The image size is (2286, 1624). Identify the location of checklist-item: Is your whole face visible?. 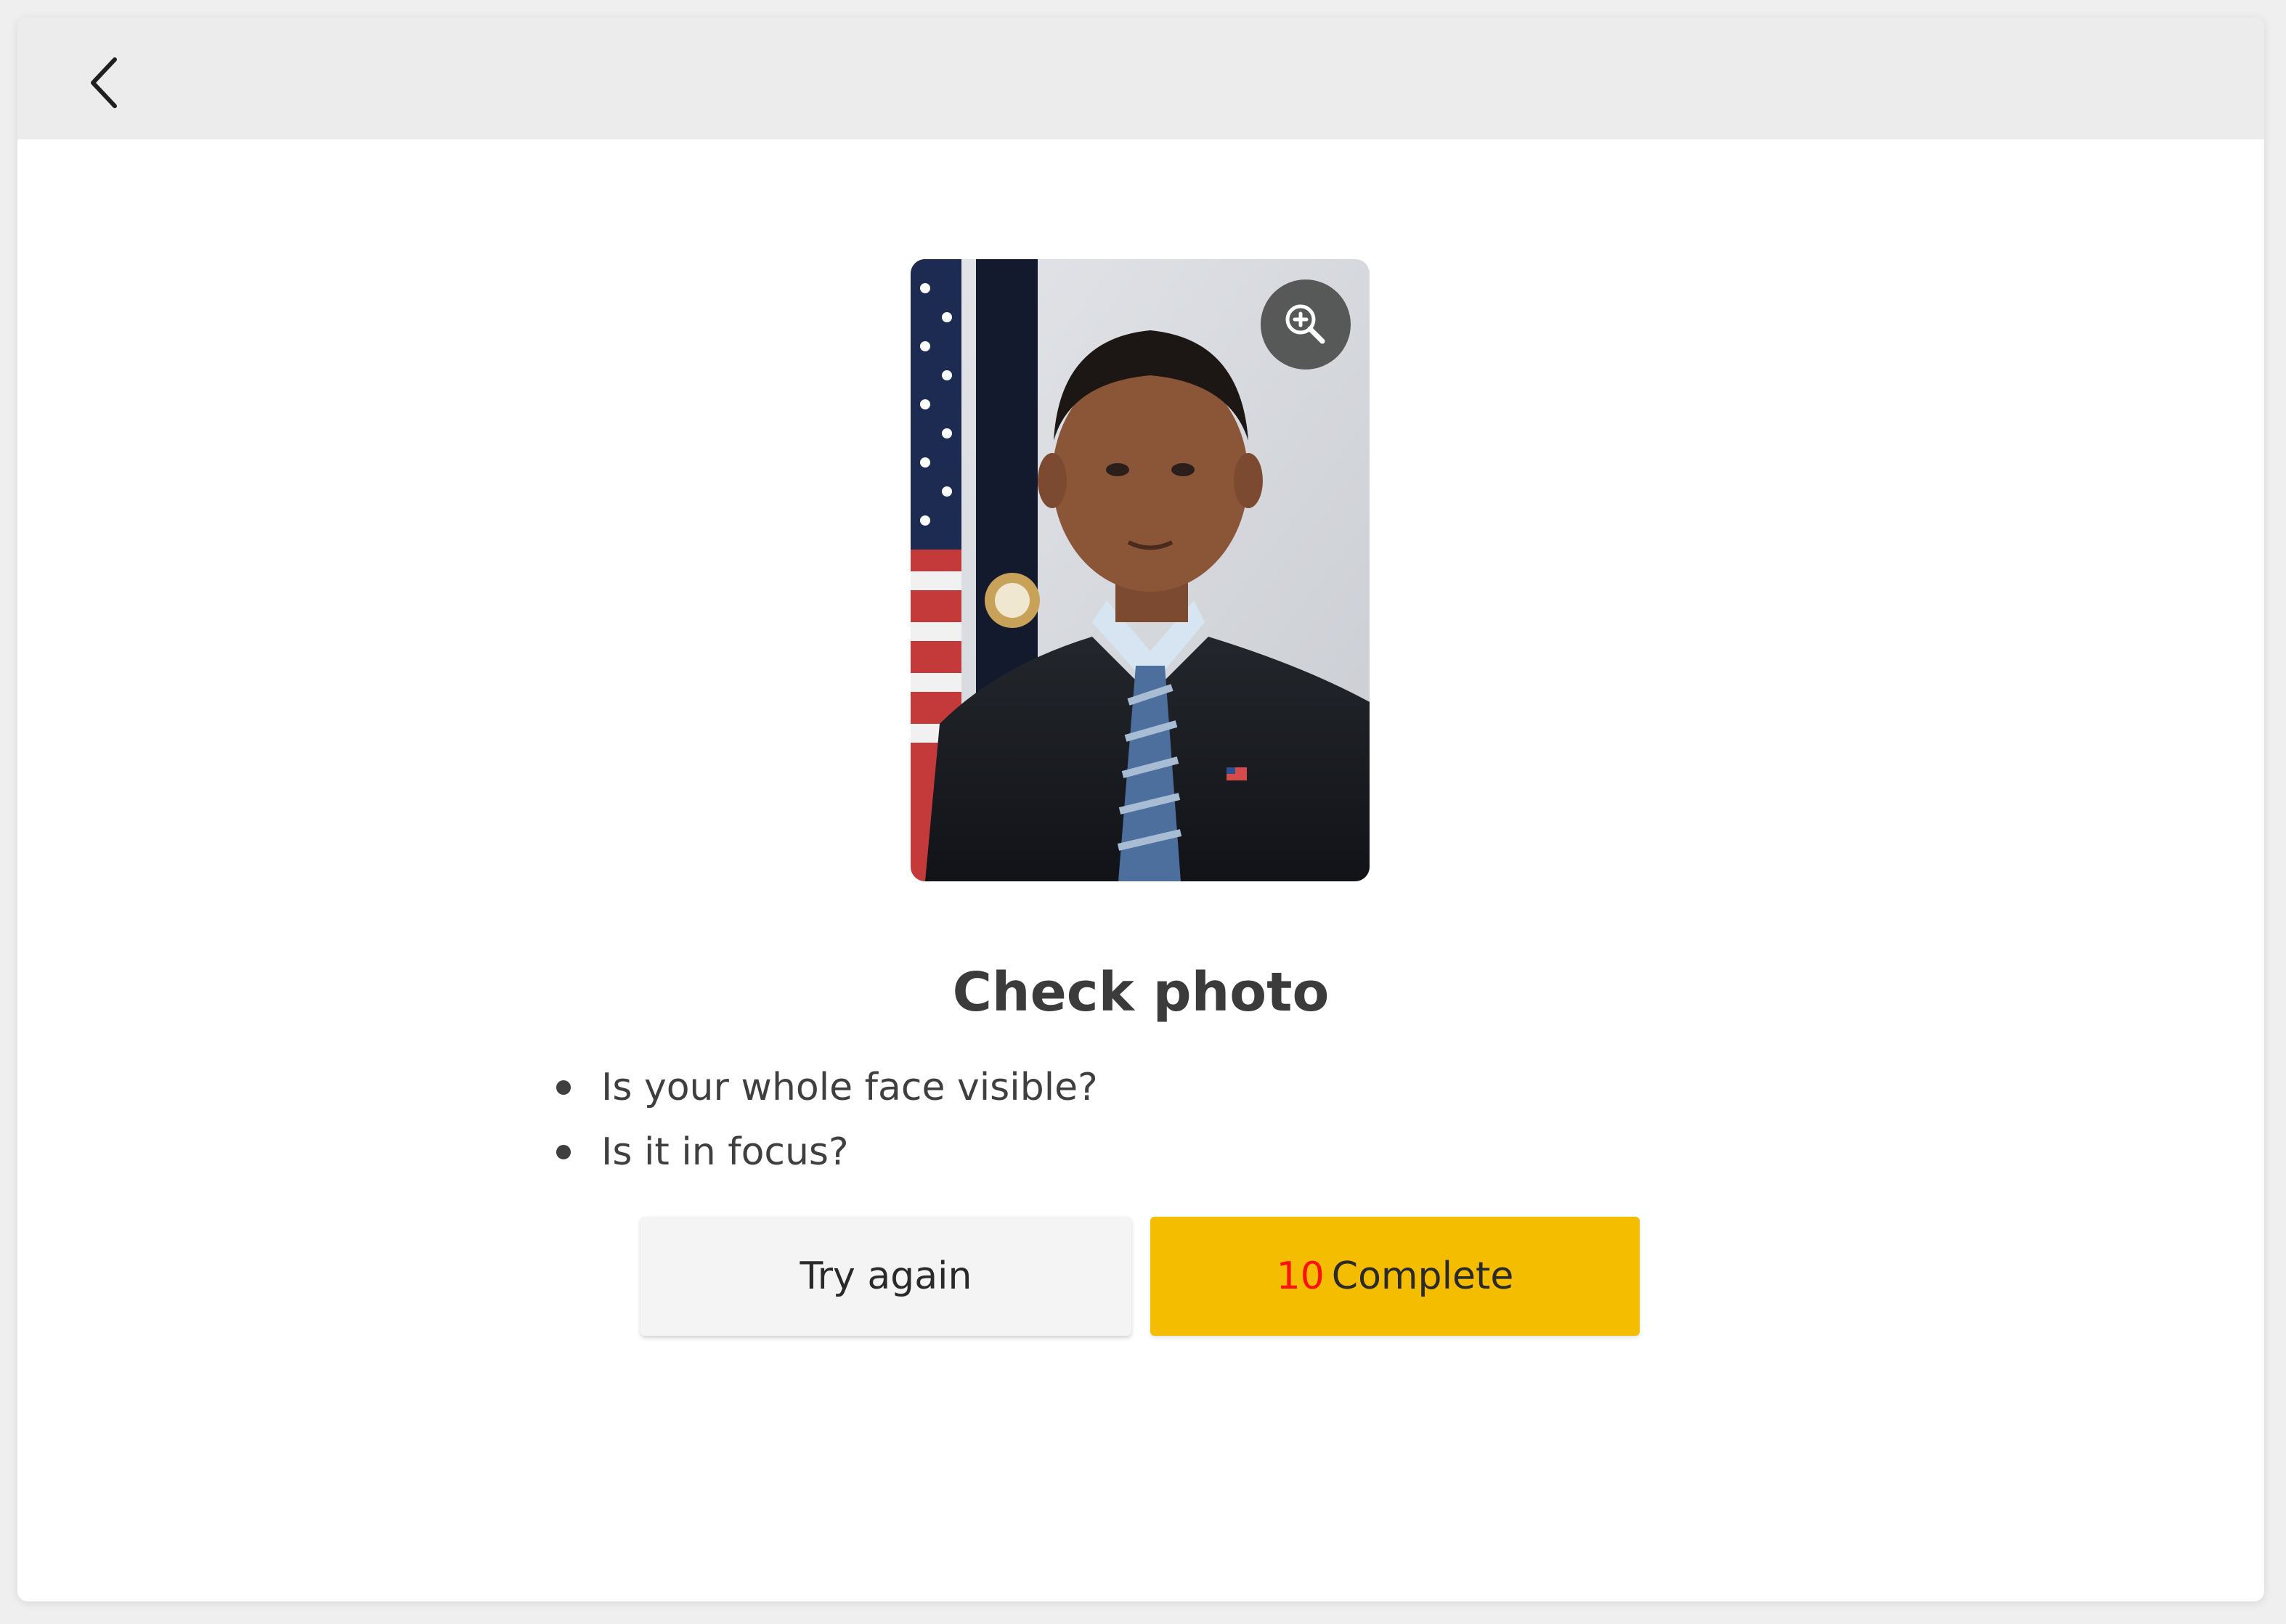
(819, 1088).